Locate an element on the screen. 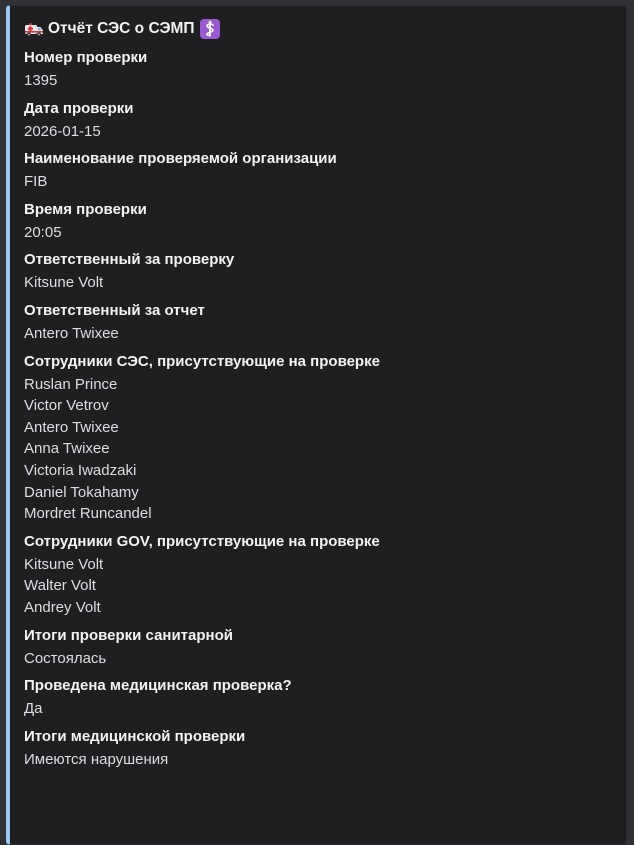  field-value: Имеются нарушения is located at coordinates (96, 759).